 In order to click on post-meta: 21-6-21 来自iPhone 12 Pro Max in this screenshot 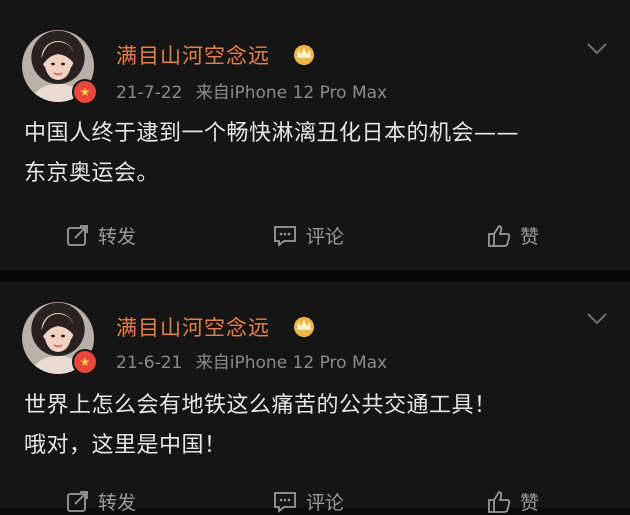, I will do `click(251, 360)`.